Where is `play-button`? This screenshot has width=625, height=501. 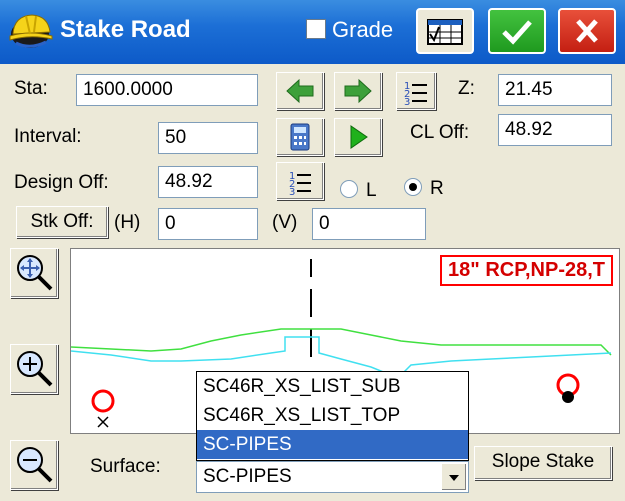 play-button is located at coordinates (358, 137).